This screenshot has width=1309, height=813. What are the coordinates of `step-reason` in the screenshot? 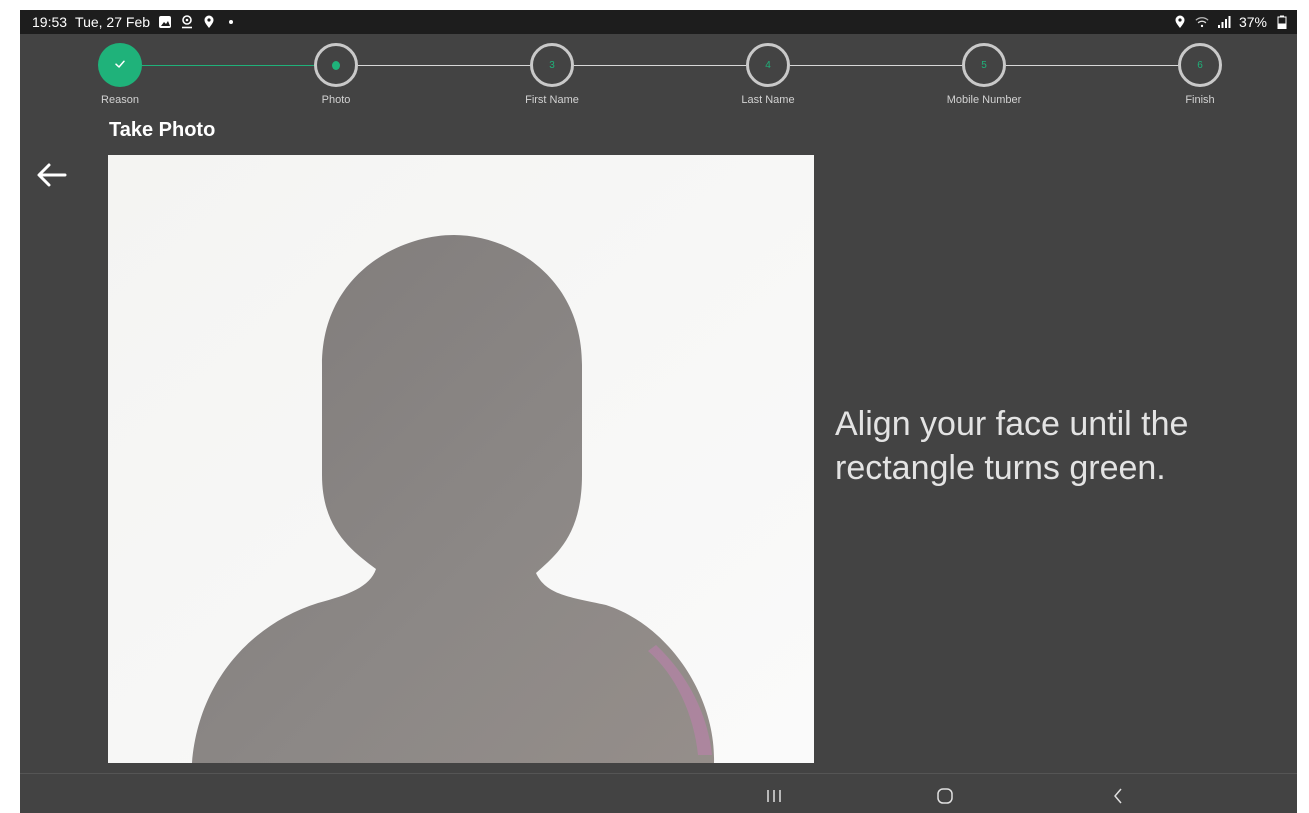 It's located at (120, 65).